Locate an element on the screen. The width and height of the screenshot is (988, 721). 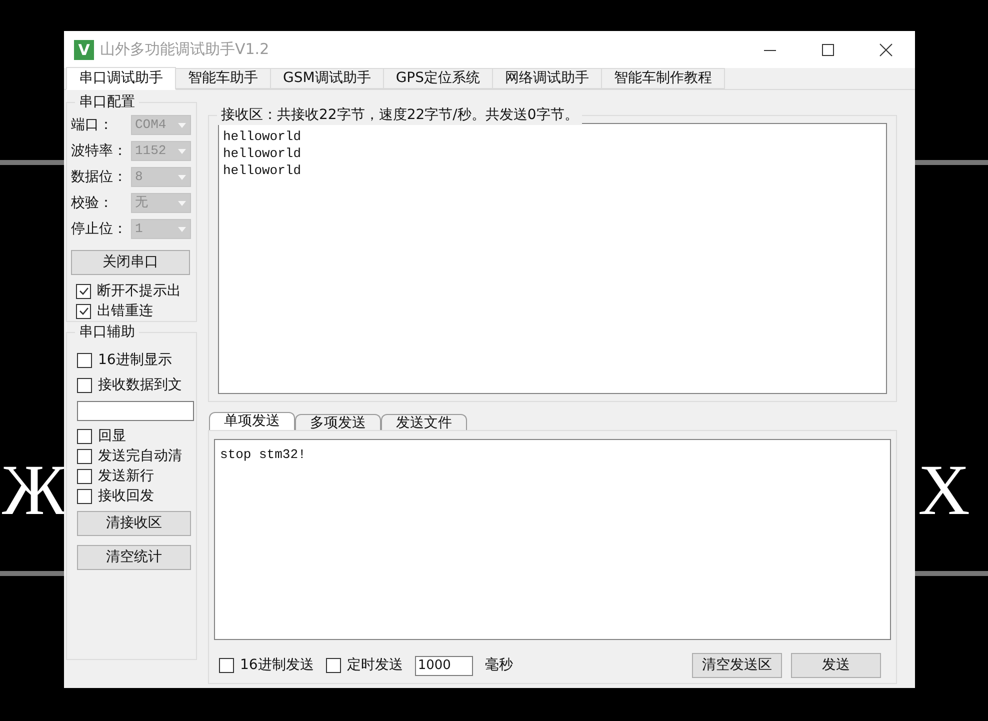
backdrop-letter: Ж is located at coordinates (34, 490).